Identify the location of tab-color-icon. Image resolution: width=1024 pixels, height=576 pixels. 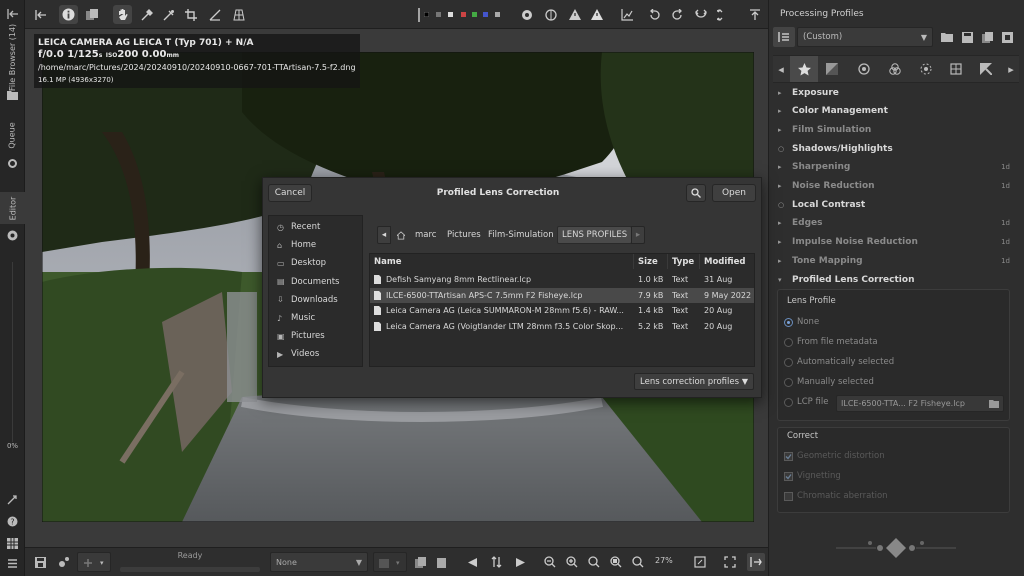
(895, 69).